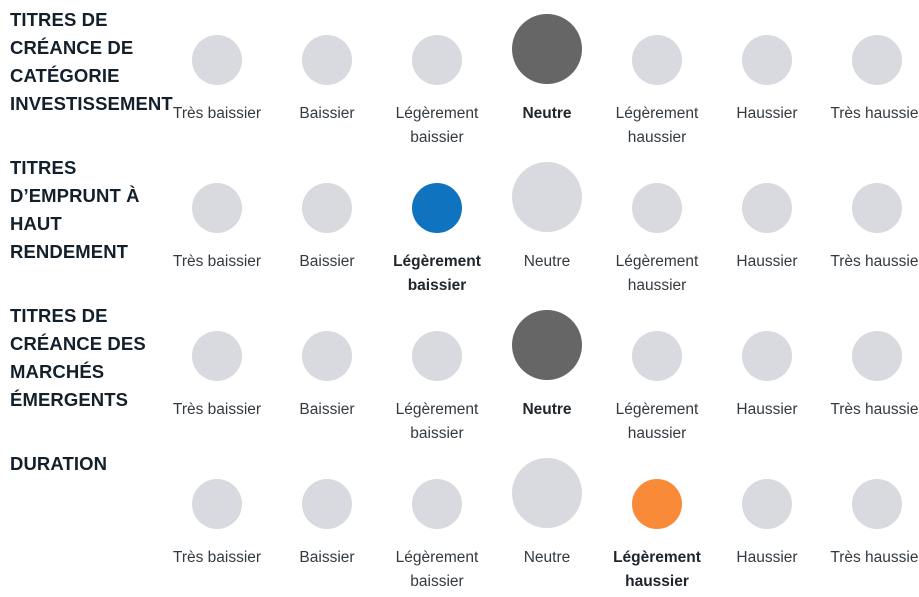  What do you see at coordinates (75, 209) in the screenshot?
I see `category-title: TITRES D’EMPRUNT À HAUT RENDEMENT` at bounding box center [75, 209].